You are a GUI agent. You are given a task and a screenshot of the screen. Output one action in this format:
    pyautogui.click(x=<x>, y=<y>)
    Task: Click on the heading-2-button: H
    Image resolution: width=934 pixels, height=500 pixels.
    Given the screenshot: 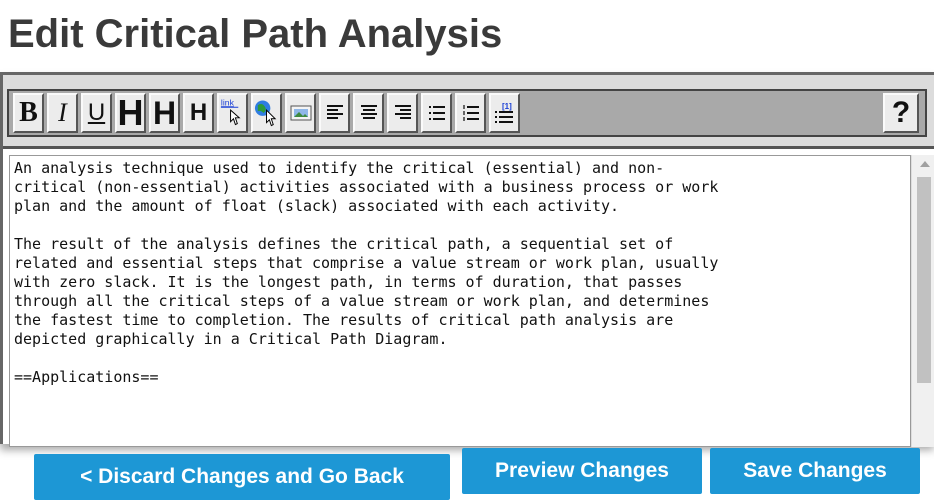 What is the action you would take?
    pyautogui.click(x=164, y=113)
    